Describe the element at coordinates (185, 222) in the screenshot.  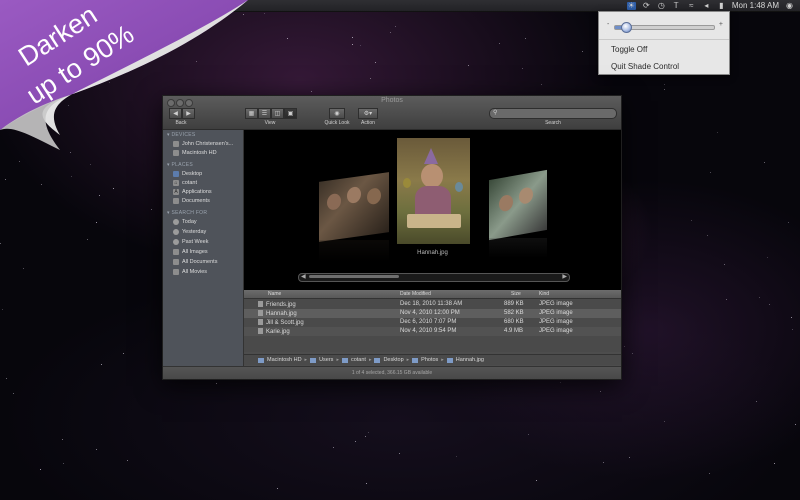
I see `sidebar-item-today: Today` at that location.